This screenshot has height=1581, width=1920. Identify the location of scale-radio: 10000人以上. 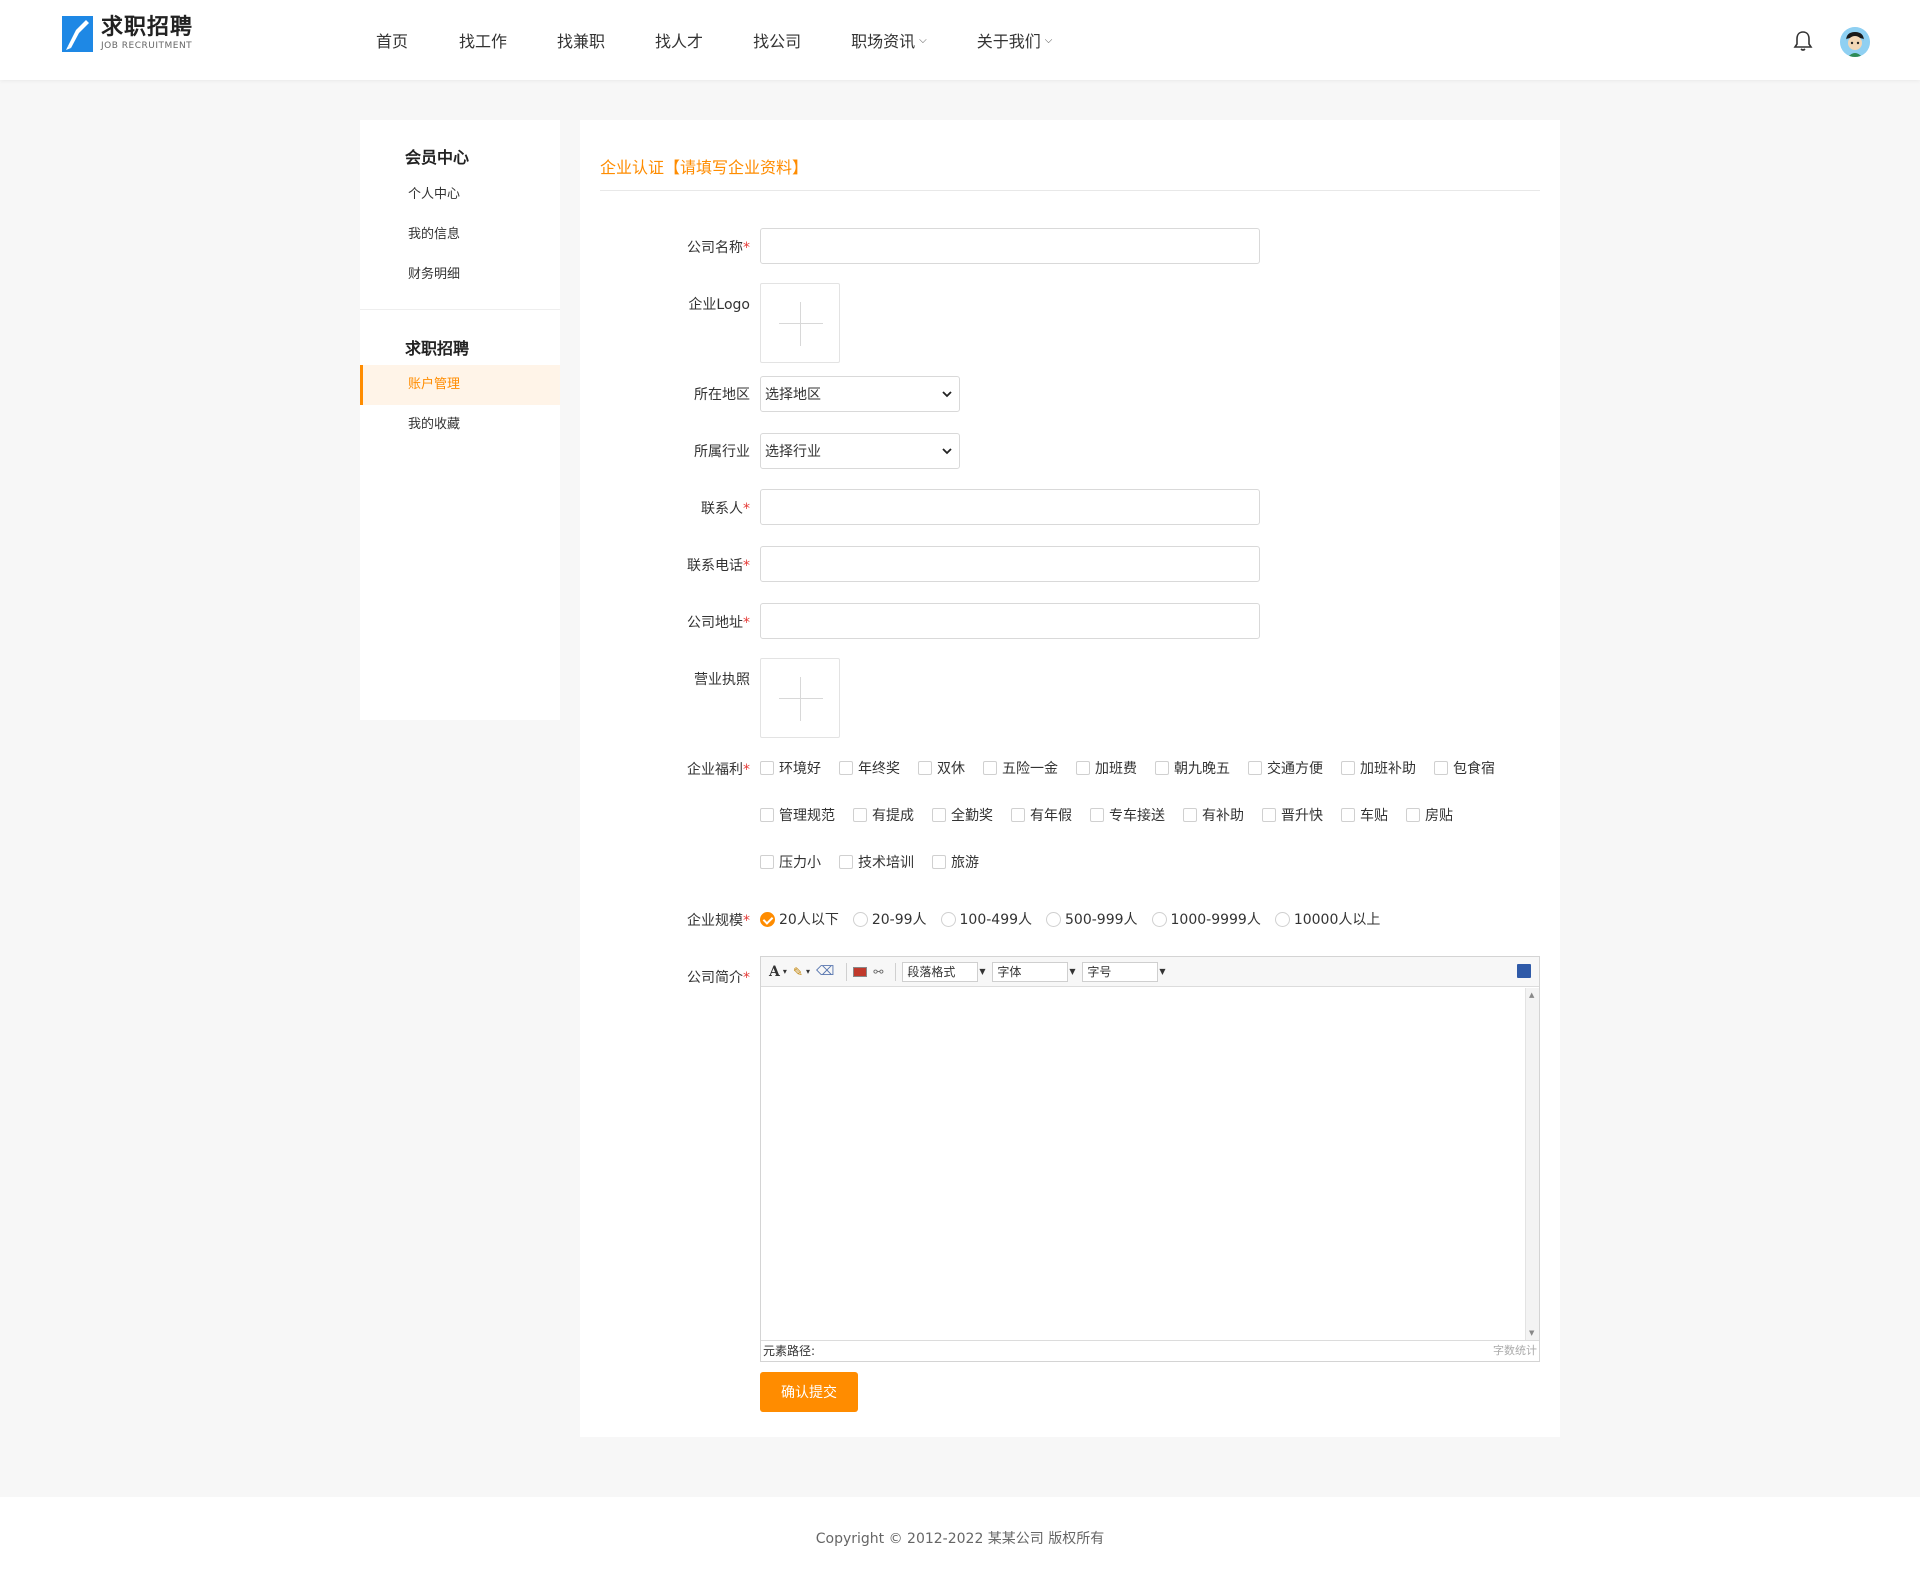
(1327, 919).